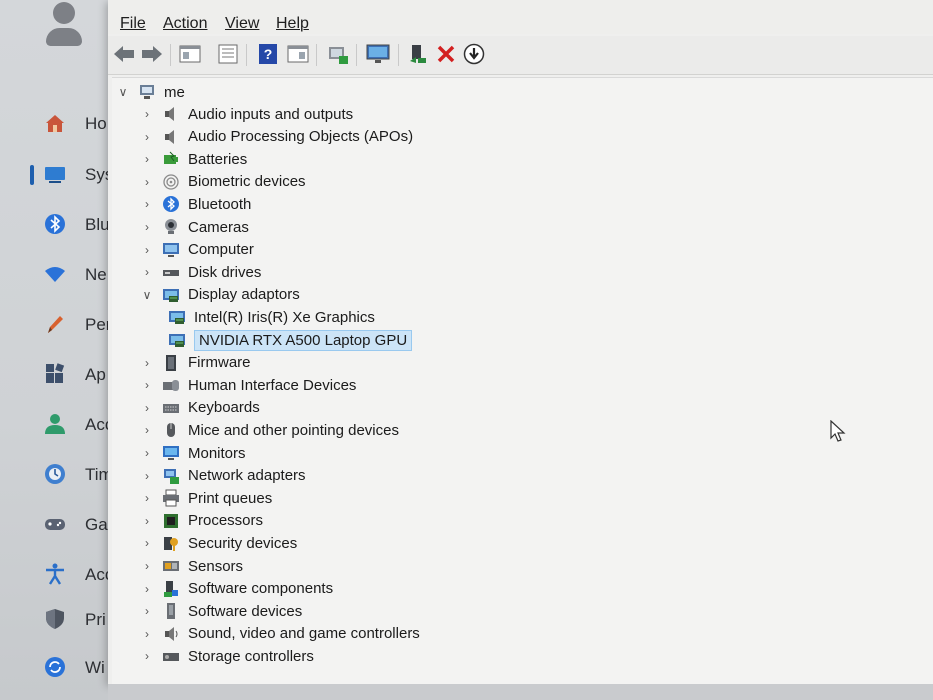 This screenshot has width=933, height=700. Describe the element at coordinates (277, 137) in the screenshot. I see `tree-category: › Audio Processing Objects (APOs)` at that location.